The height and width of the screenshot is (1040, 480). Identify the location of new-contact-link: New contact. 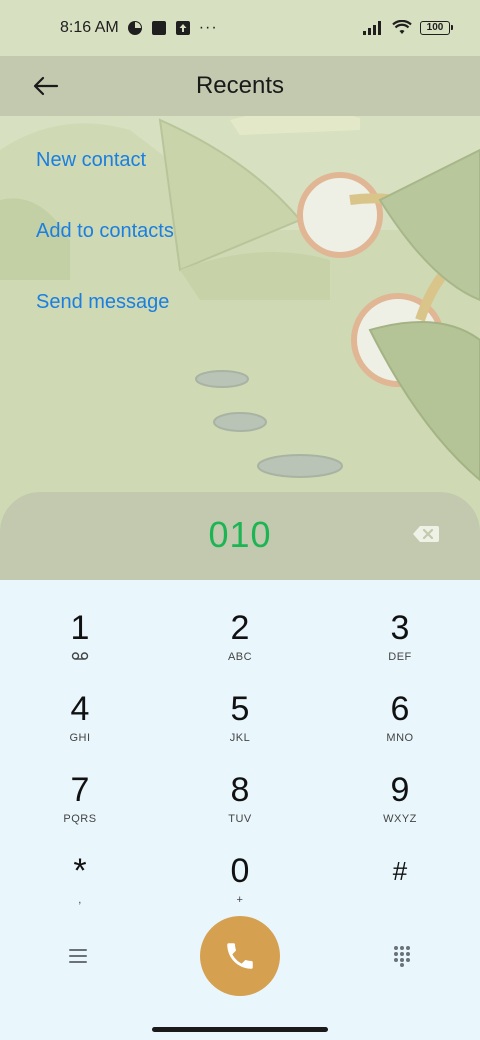
(105, 171).